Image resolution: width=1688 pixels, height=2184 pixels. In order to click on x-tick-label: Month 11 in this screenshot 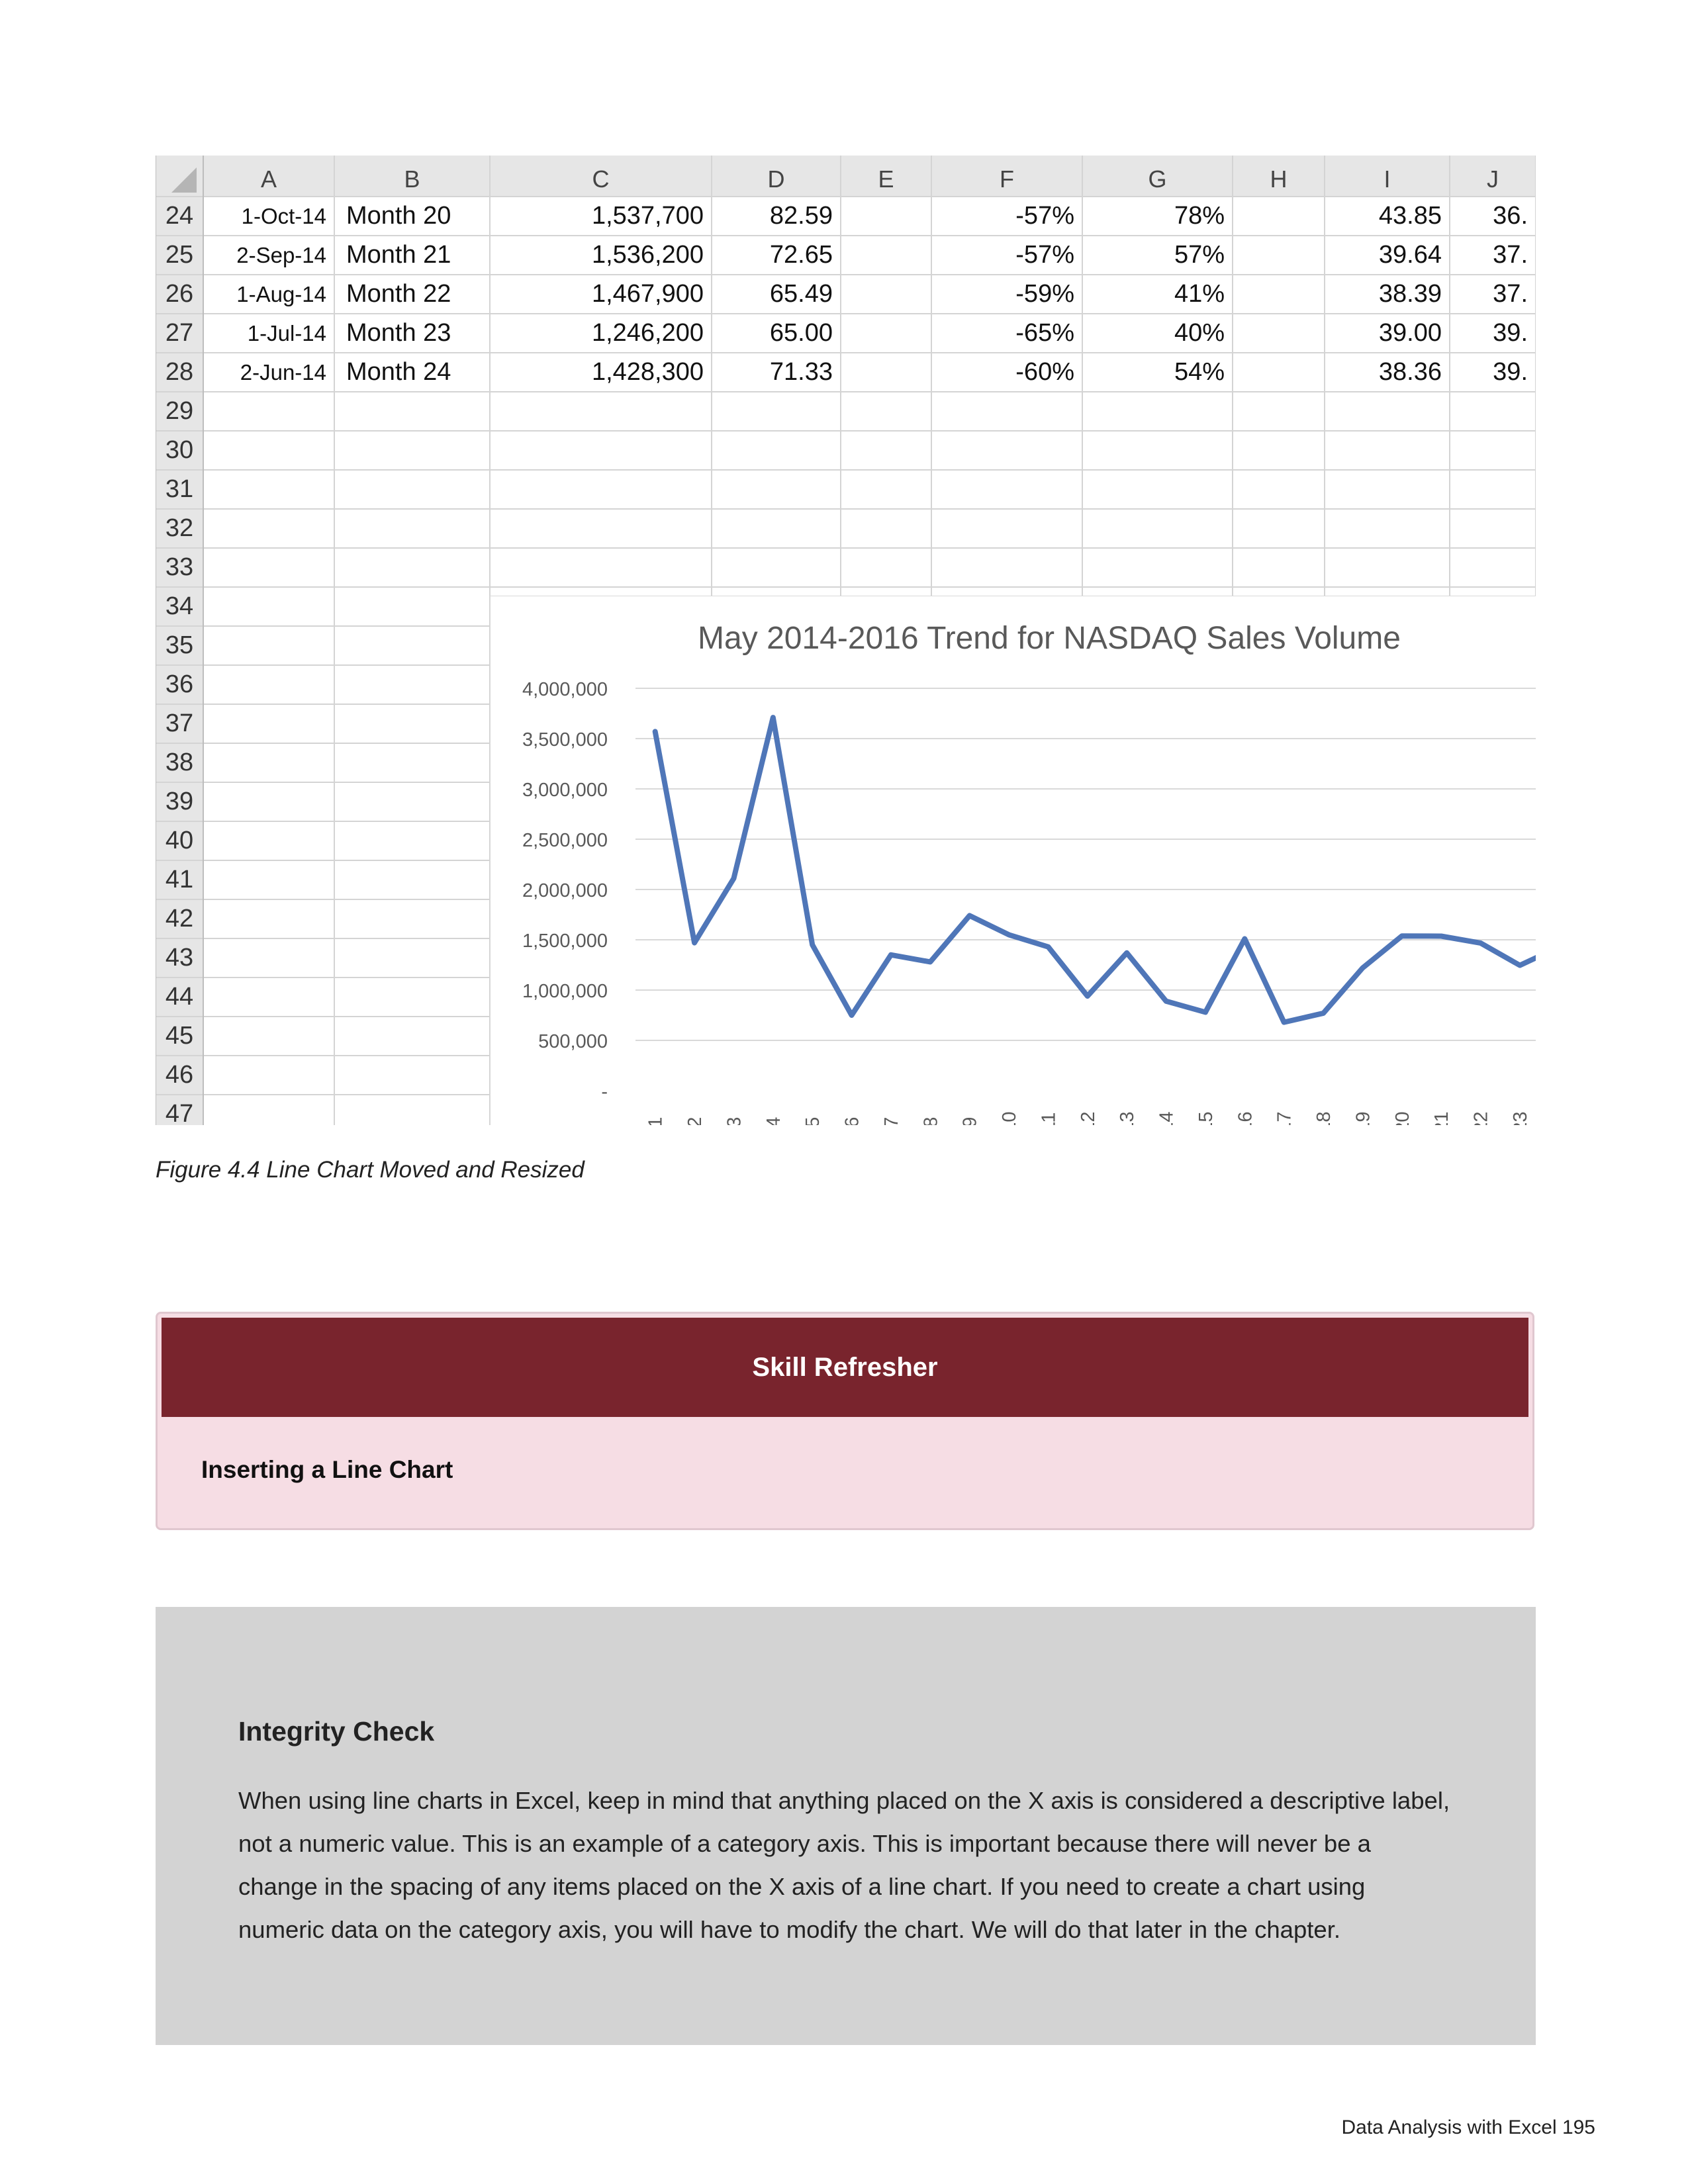, I will do `click(1048, 1119)`.